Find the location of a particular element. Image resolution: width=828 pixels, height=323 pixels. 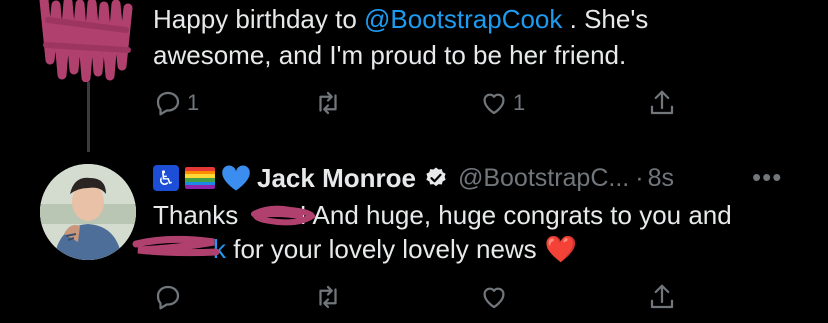

redacted-avatar is located at coordinates (86, 41).